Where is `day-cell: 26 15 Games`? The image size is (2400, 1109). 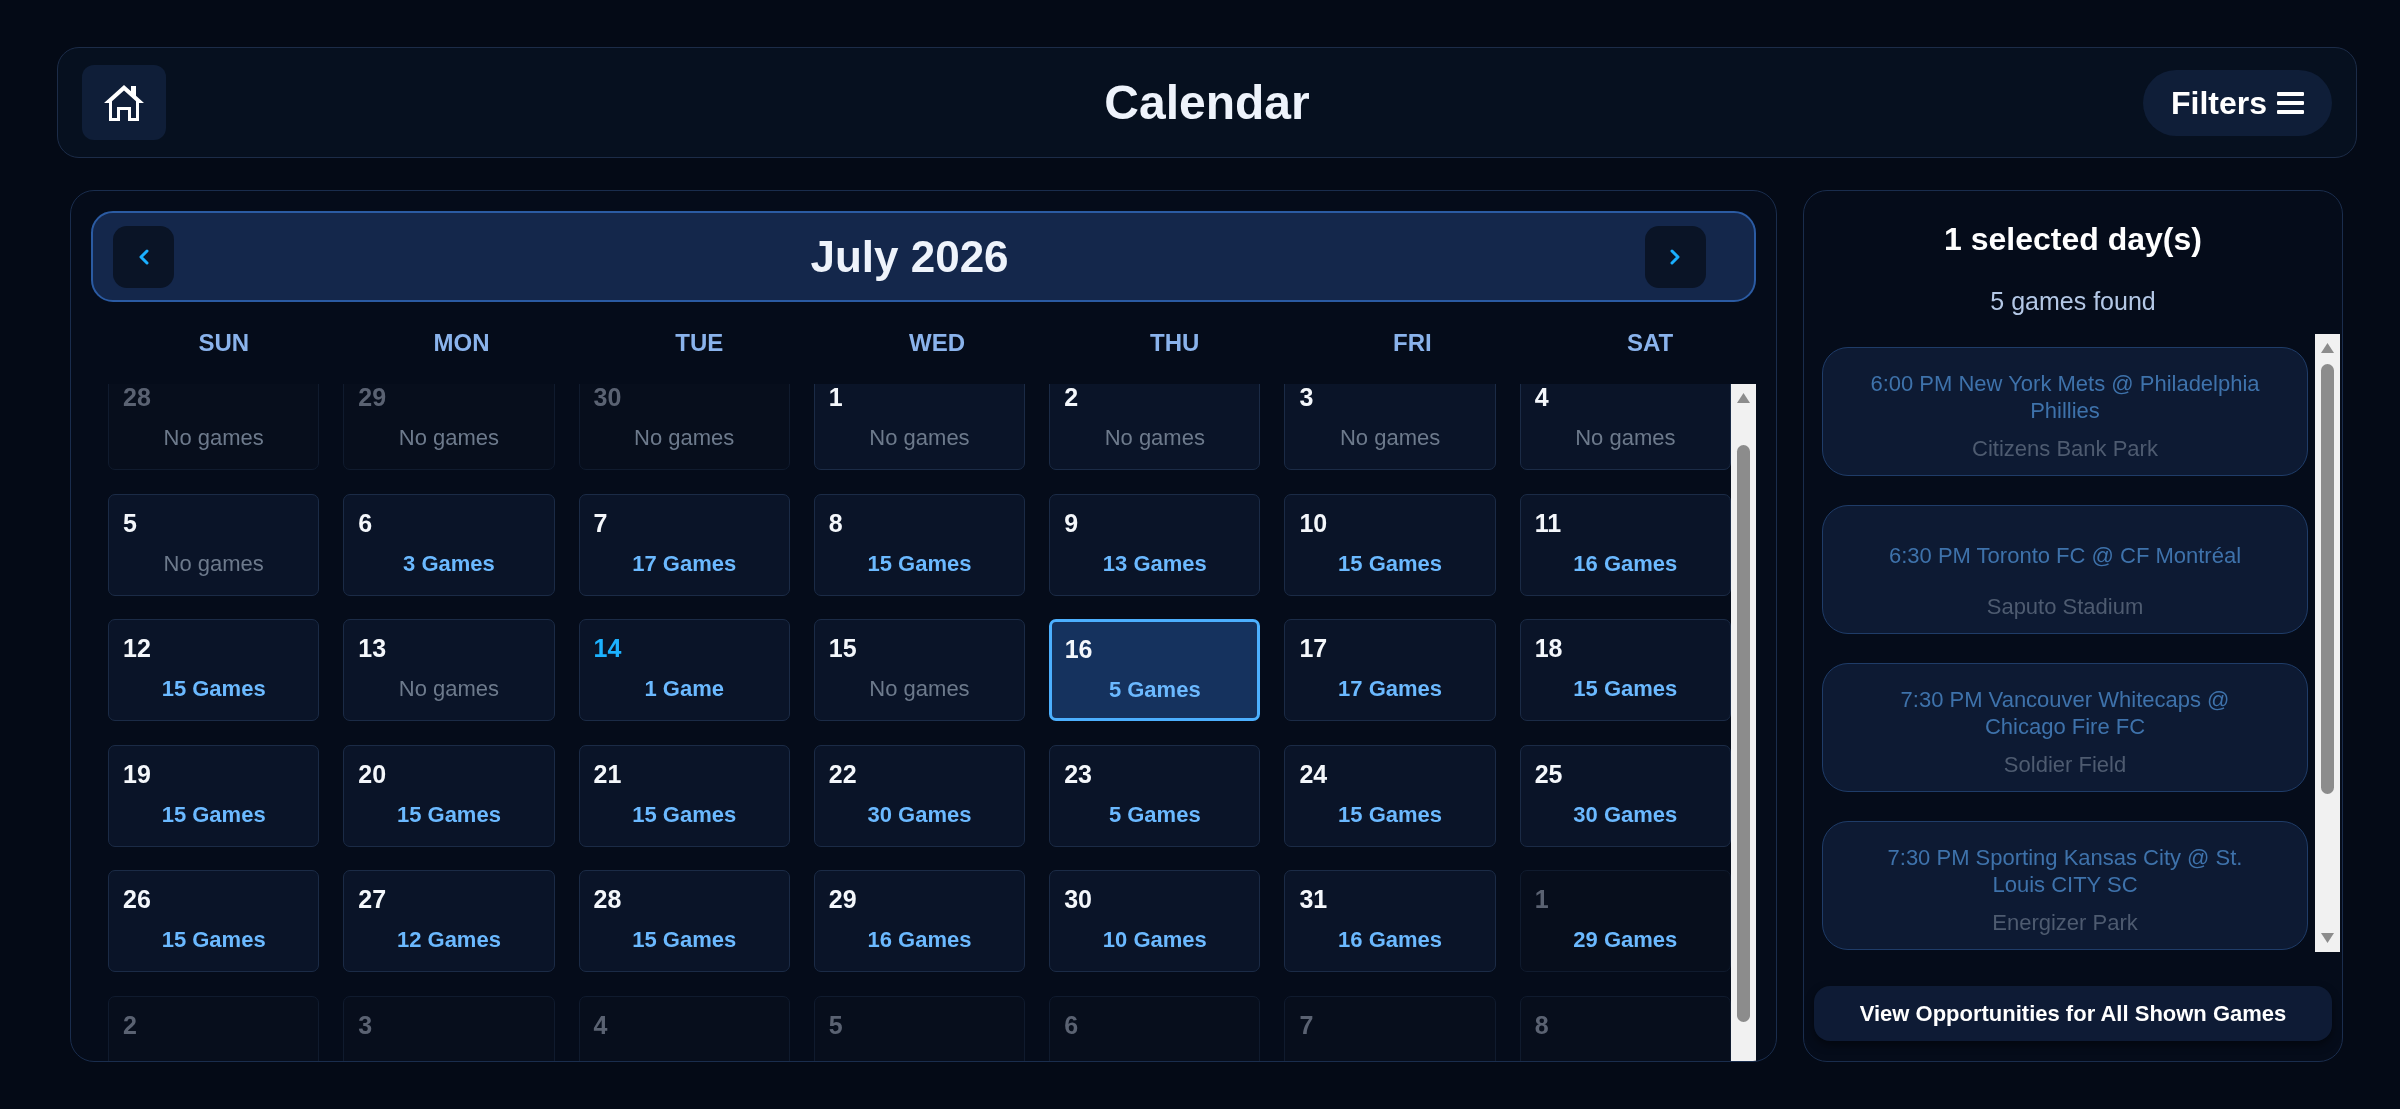 day-cell: 26 15 Games is located at coordinates (214, 921).